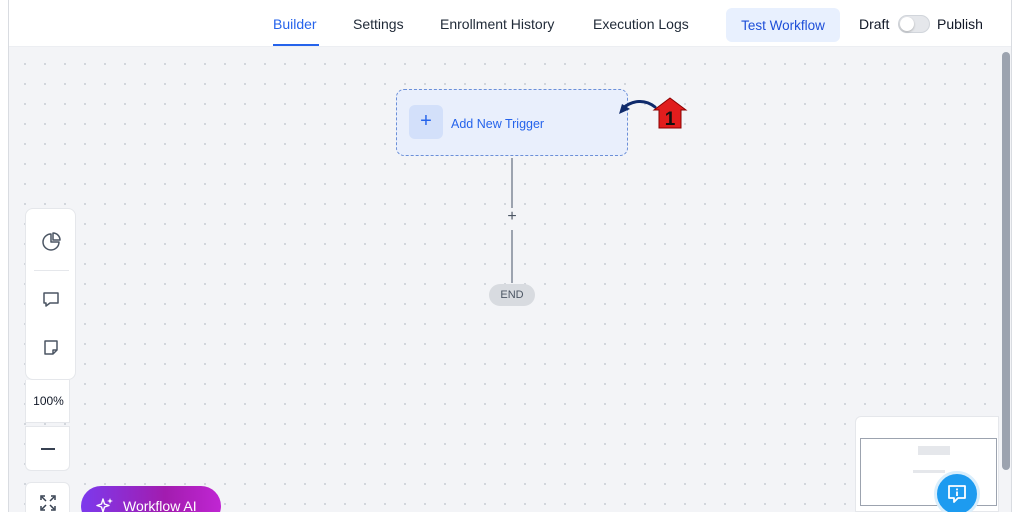 The width and height of the screenshot is (1024, 512). I want to click on add-note-button, so click(51, 348).